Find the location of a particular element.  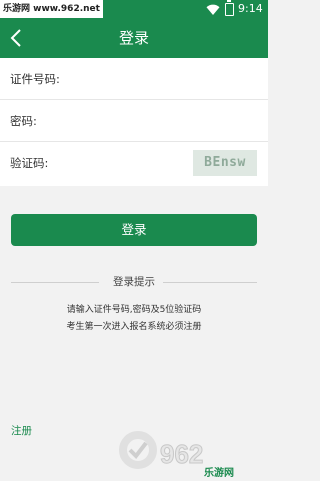

divider-right is located at coordinates (210, 282).